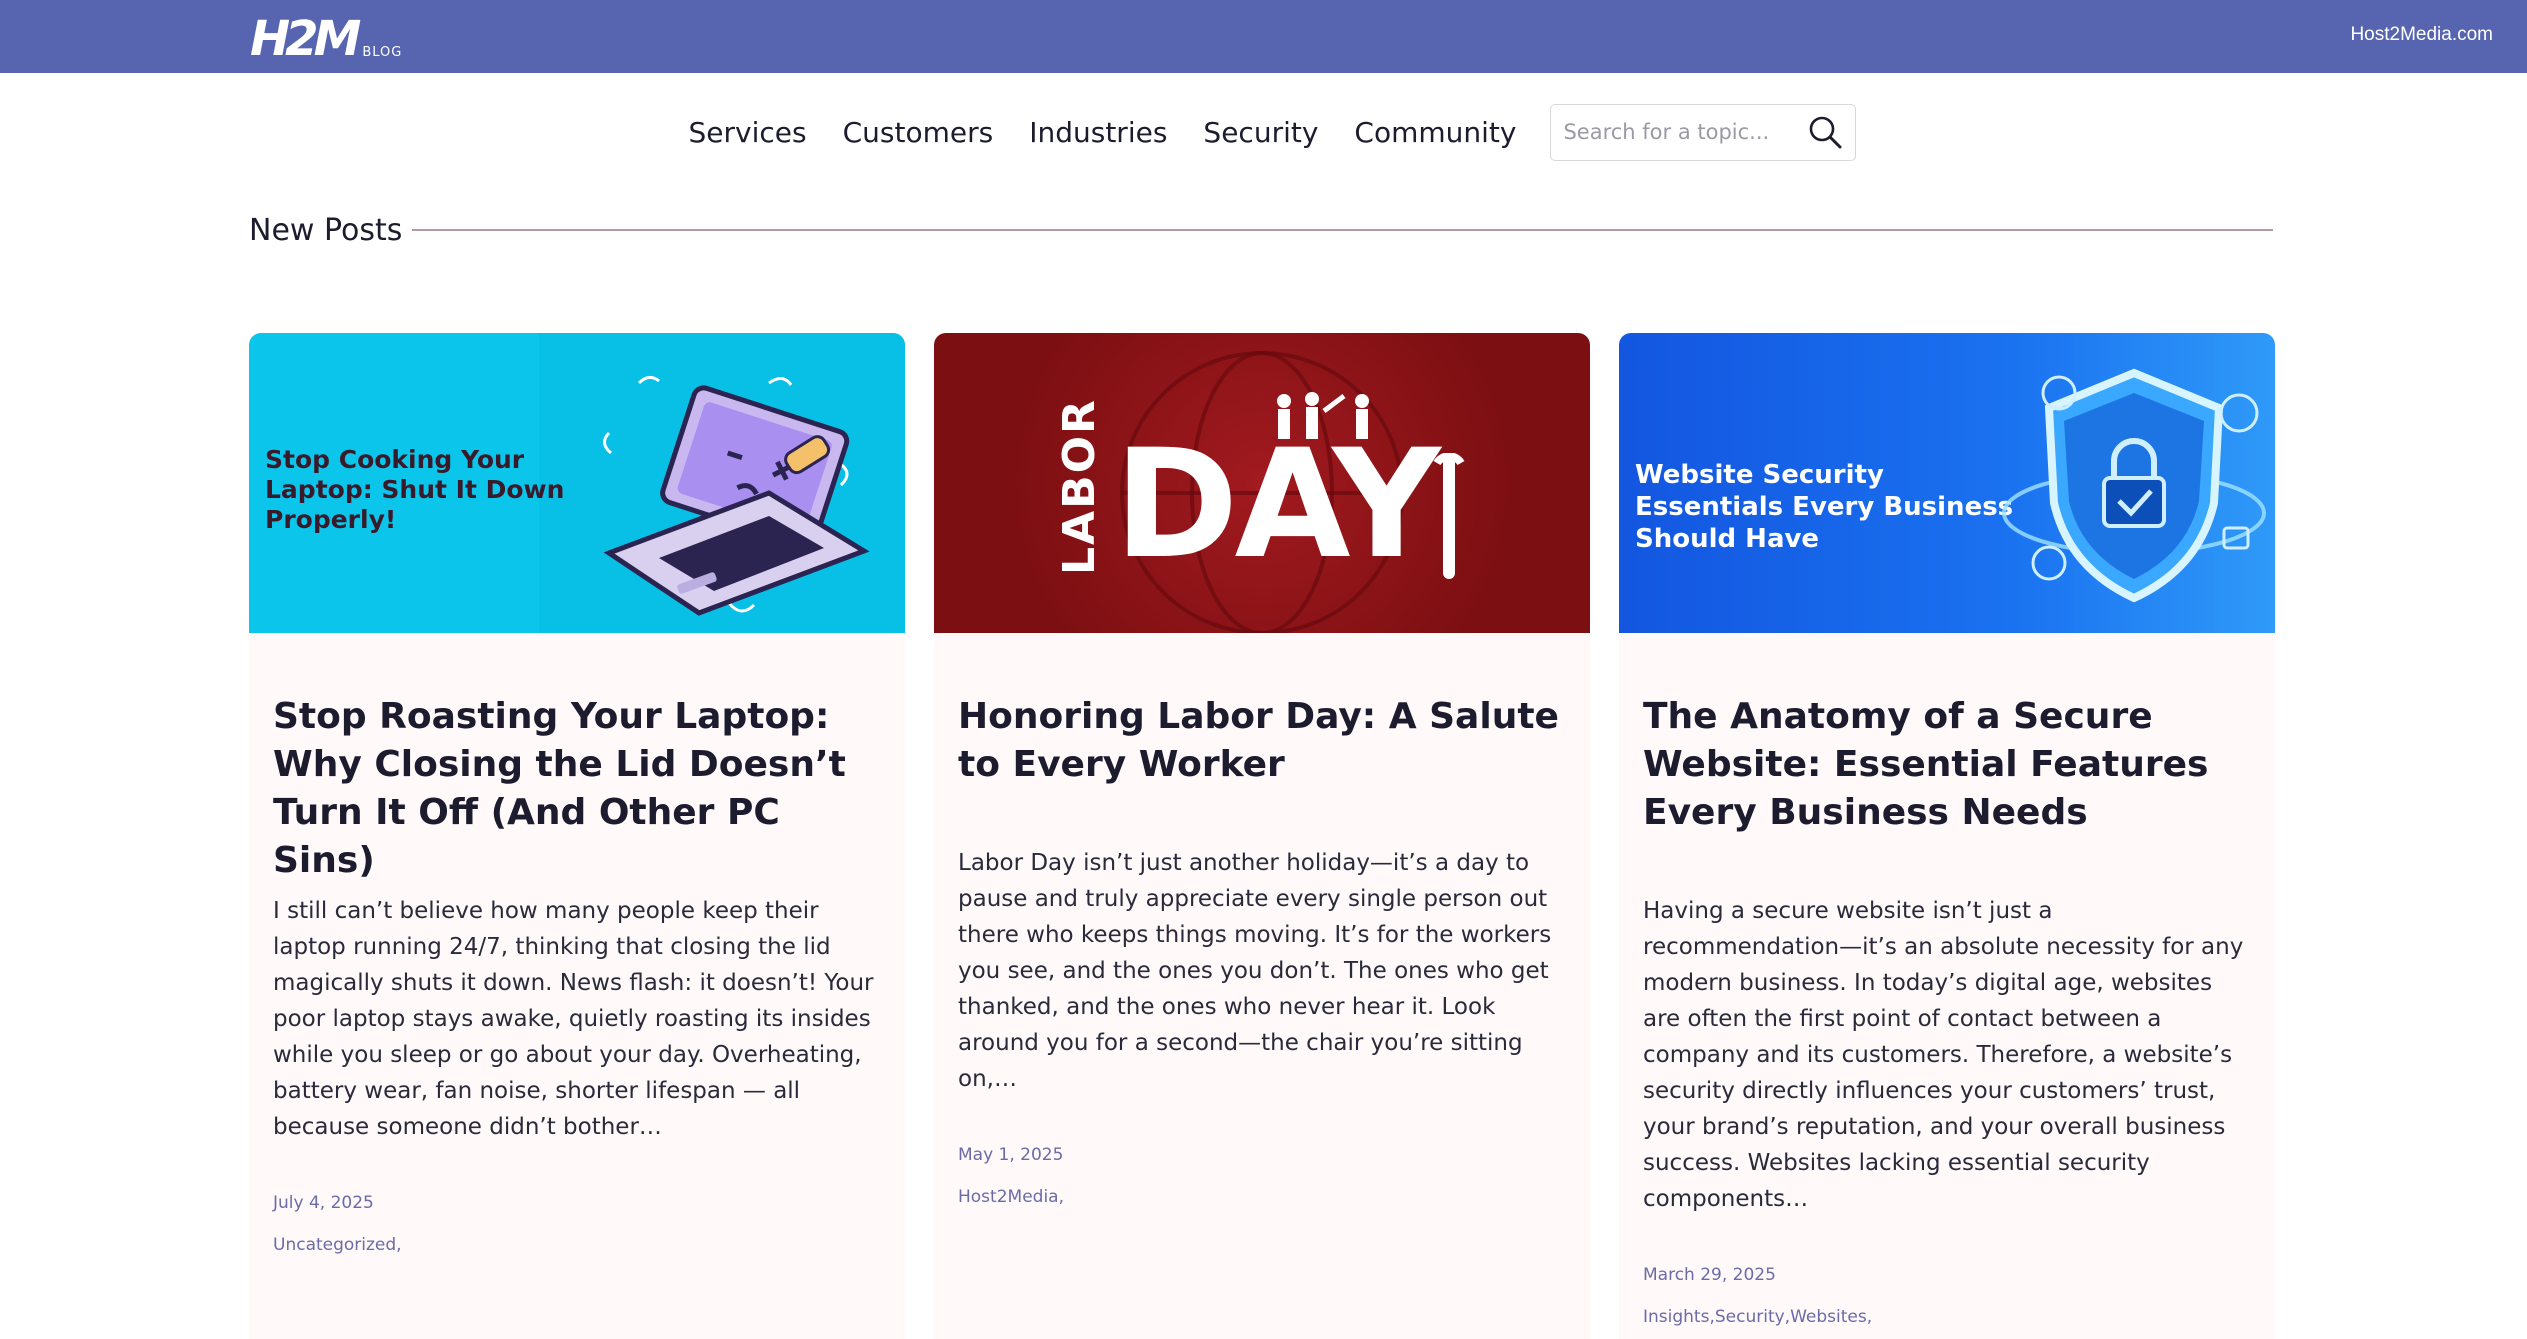 The height and width of the screenshot is (1339, 2527). Describe the element at coordinates (382, 52) in the screenshot. I see `logo-subtext: BLOG` at that location.